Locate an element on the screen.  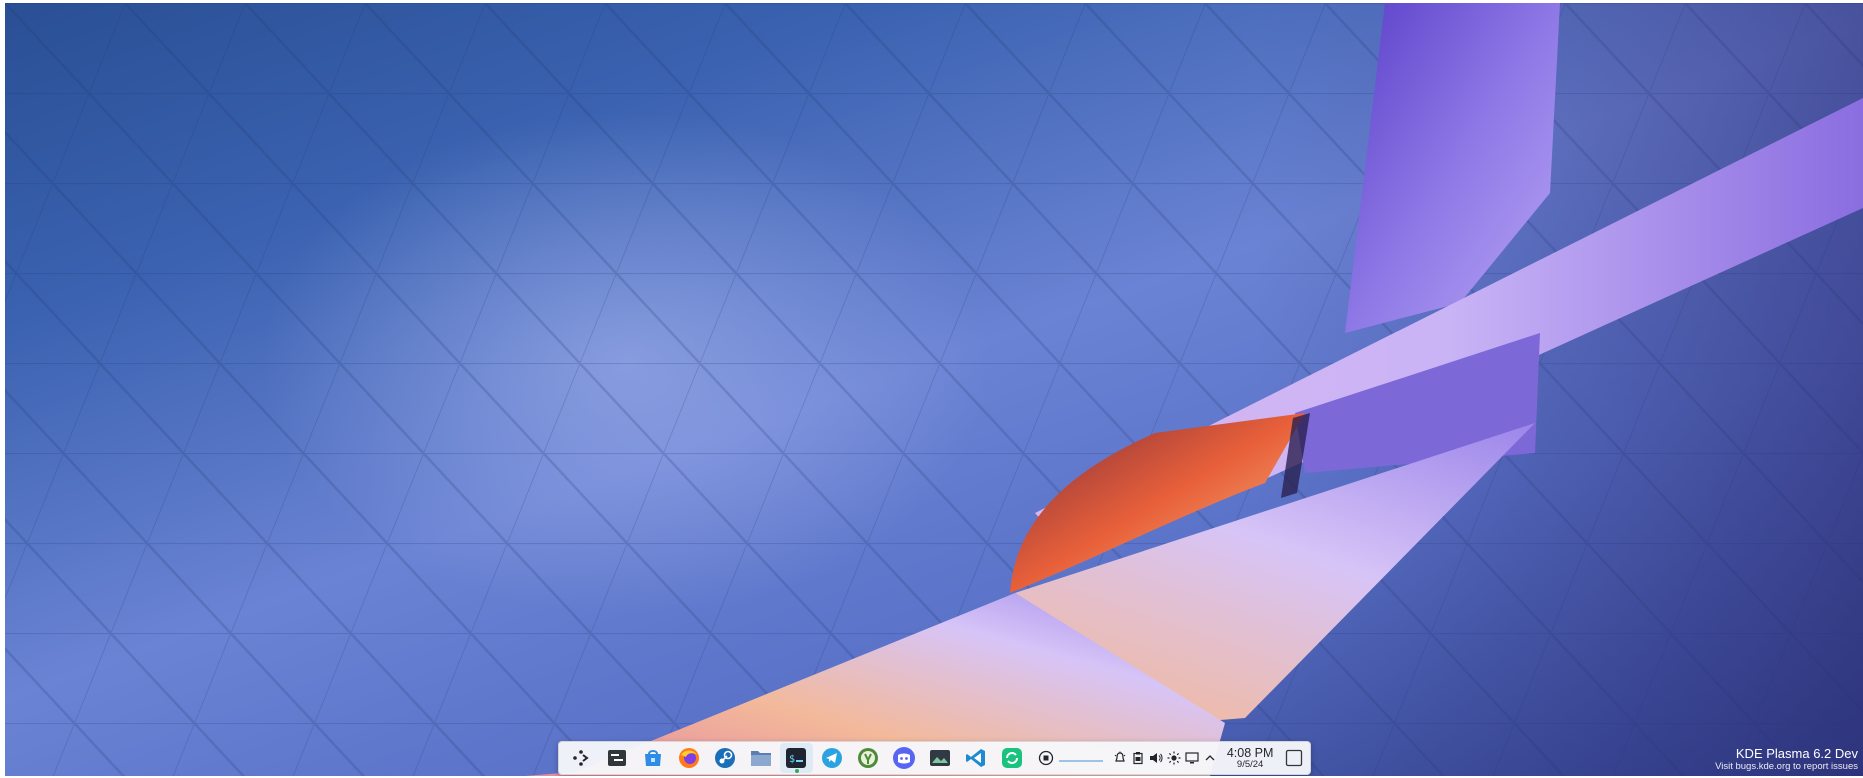
media-stop-icon is located at coordinates (1046, 758).